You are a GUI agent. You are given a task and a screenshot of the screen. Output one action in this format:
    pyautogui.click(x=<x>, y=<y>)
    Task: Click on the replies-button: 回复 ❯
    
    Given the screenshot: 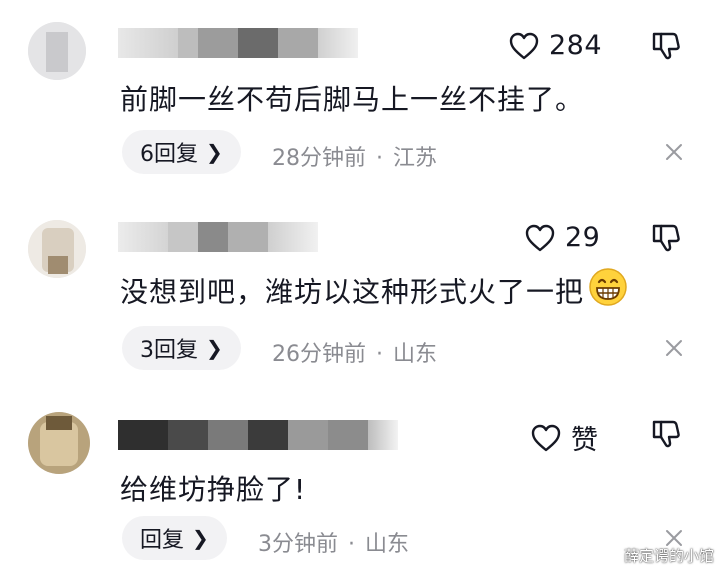 What is the action you would take?
    pyautogui.click(x=174, y=538)
    